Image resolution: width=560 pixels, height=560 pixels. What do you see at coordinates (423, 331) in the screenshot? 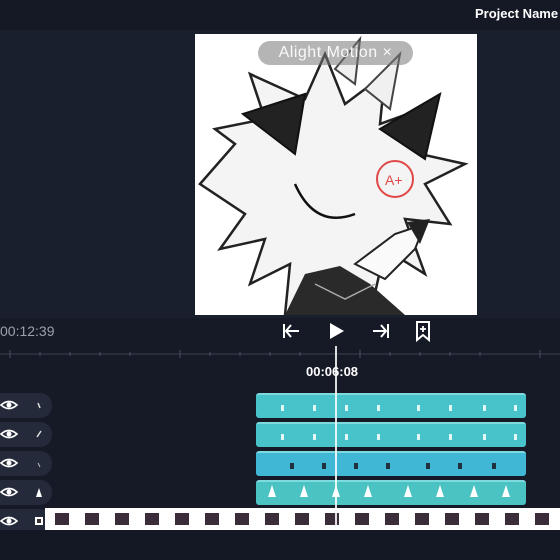
I see `add-bookmark-icon` at bounding box center [423, 331].